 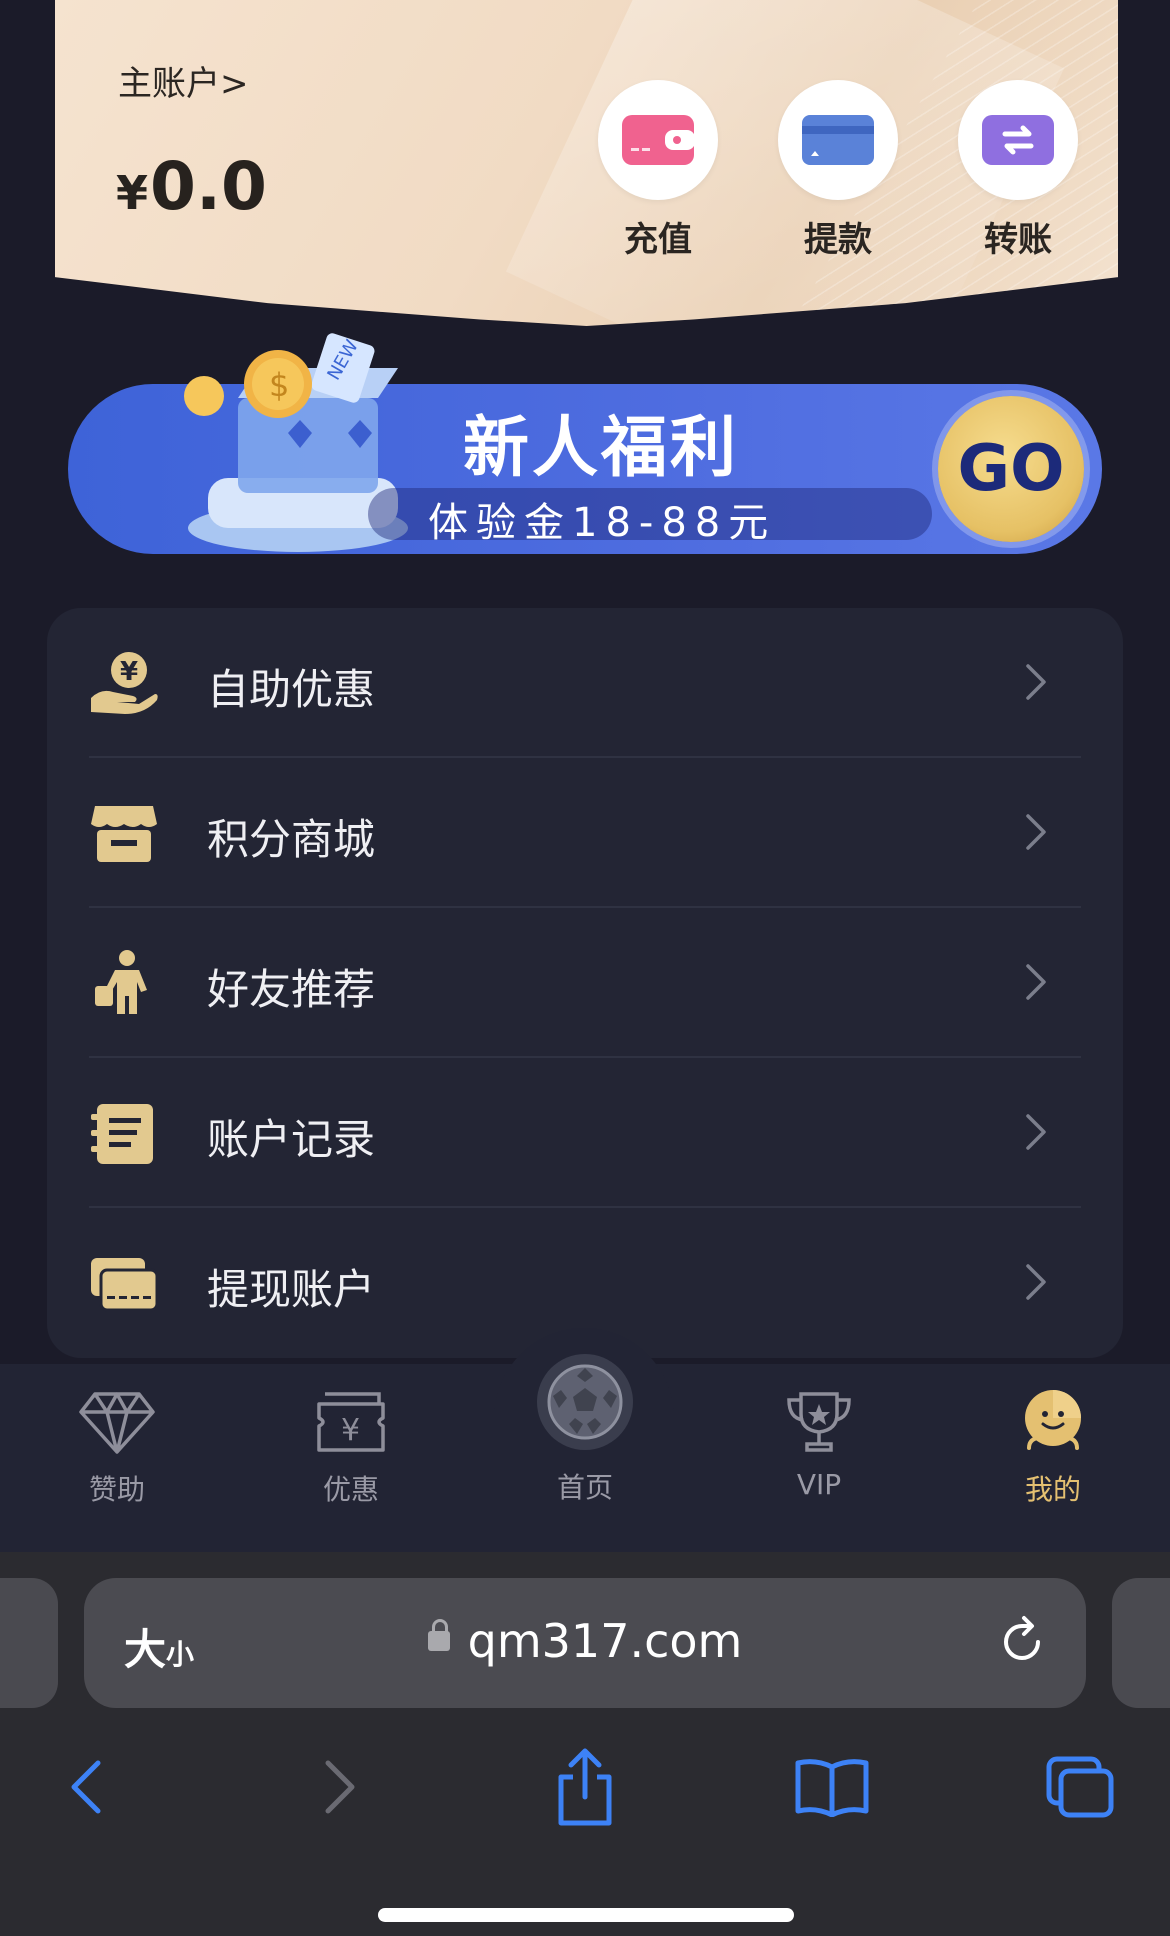 I want to click on bookmarks-button, so click(x=832, y=1787).